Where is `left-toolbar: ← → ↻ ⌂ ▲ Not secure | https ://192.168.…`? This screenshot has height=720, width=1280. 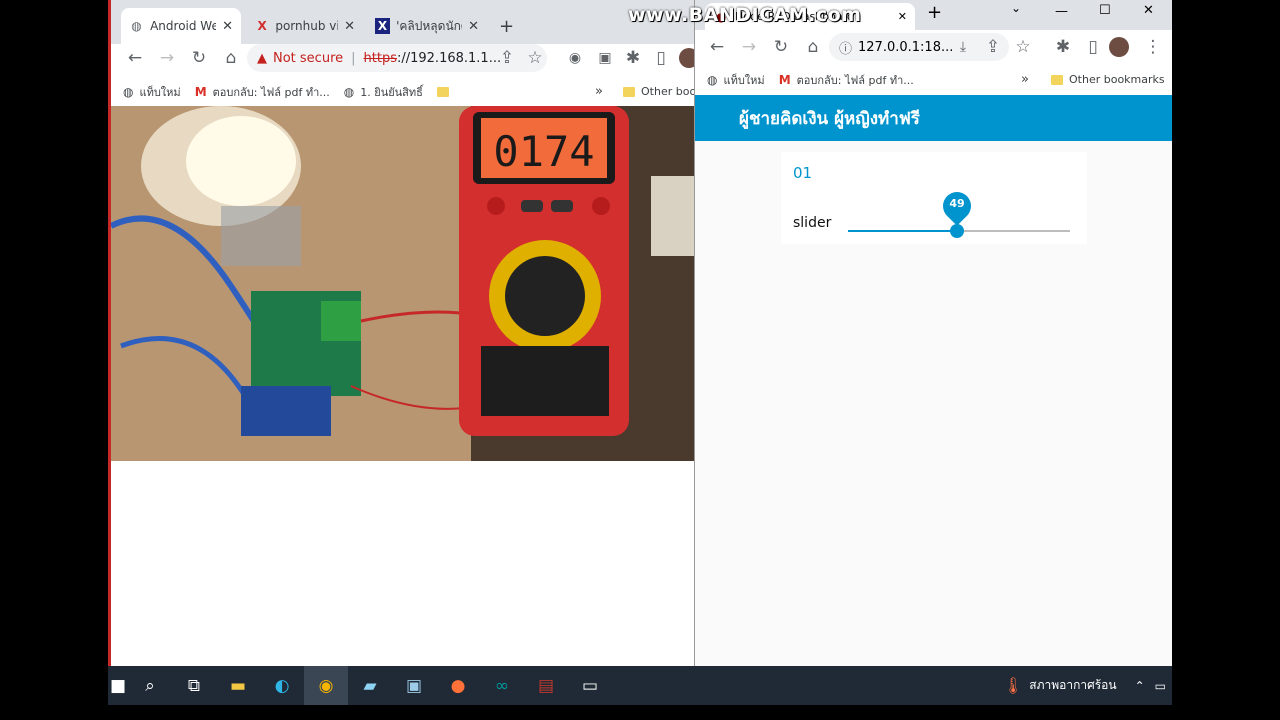 left-toolbar: ← → ↻ ⌂ ▲ Not secure | https ://192.168.… is located at coordinates (405, 58).